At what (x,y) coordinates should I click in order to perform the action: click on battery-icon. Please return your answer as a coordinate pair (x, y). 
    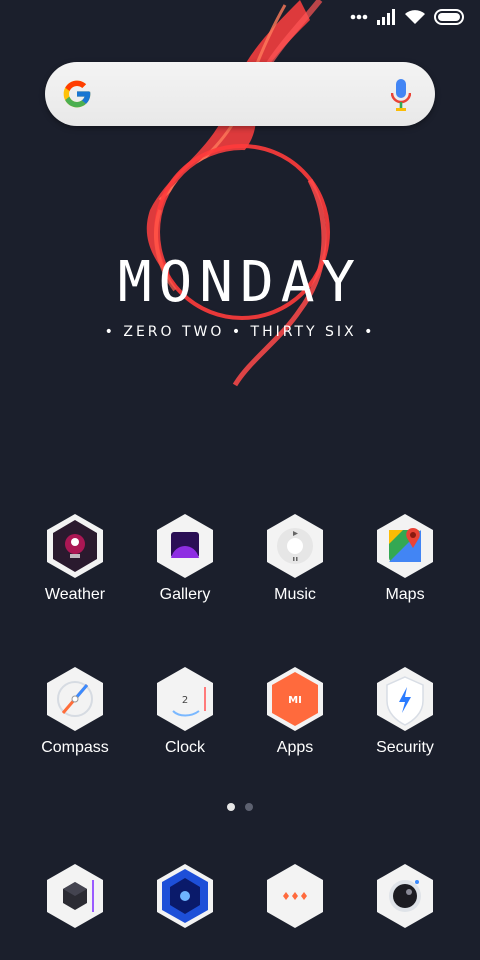
    Looking at the image, I should click on (449, 17).